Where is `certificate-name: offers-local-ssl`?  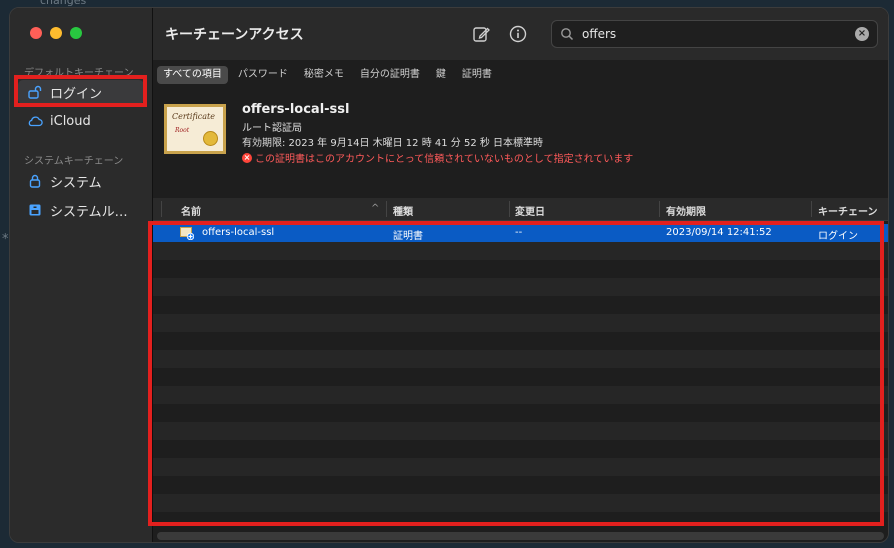 certificate-name: offers-local-ssl is located at coordinates (296, 109).